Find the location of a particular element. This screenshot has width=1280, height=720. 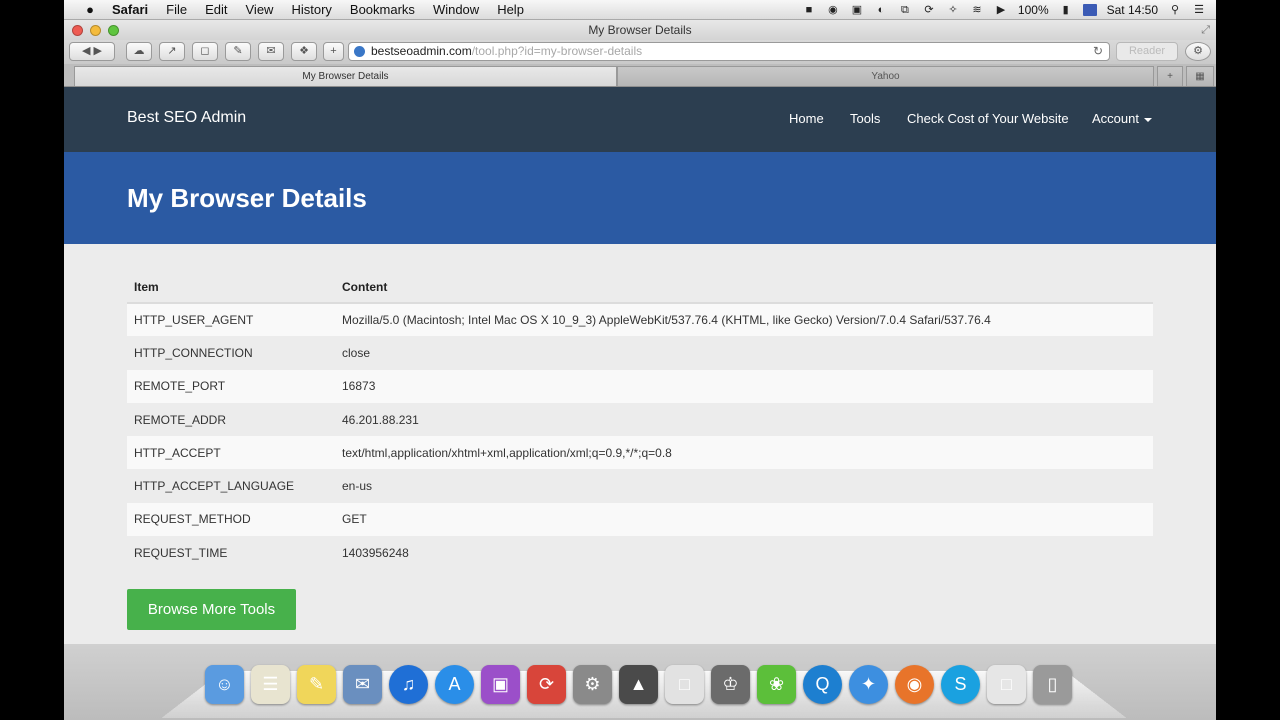

time-machine-icon: ⟳ is located at coordinates (929, 10).